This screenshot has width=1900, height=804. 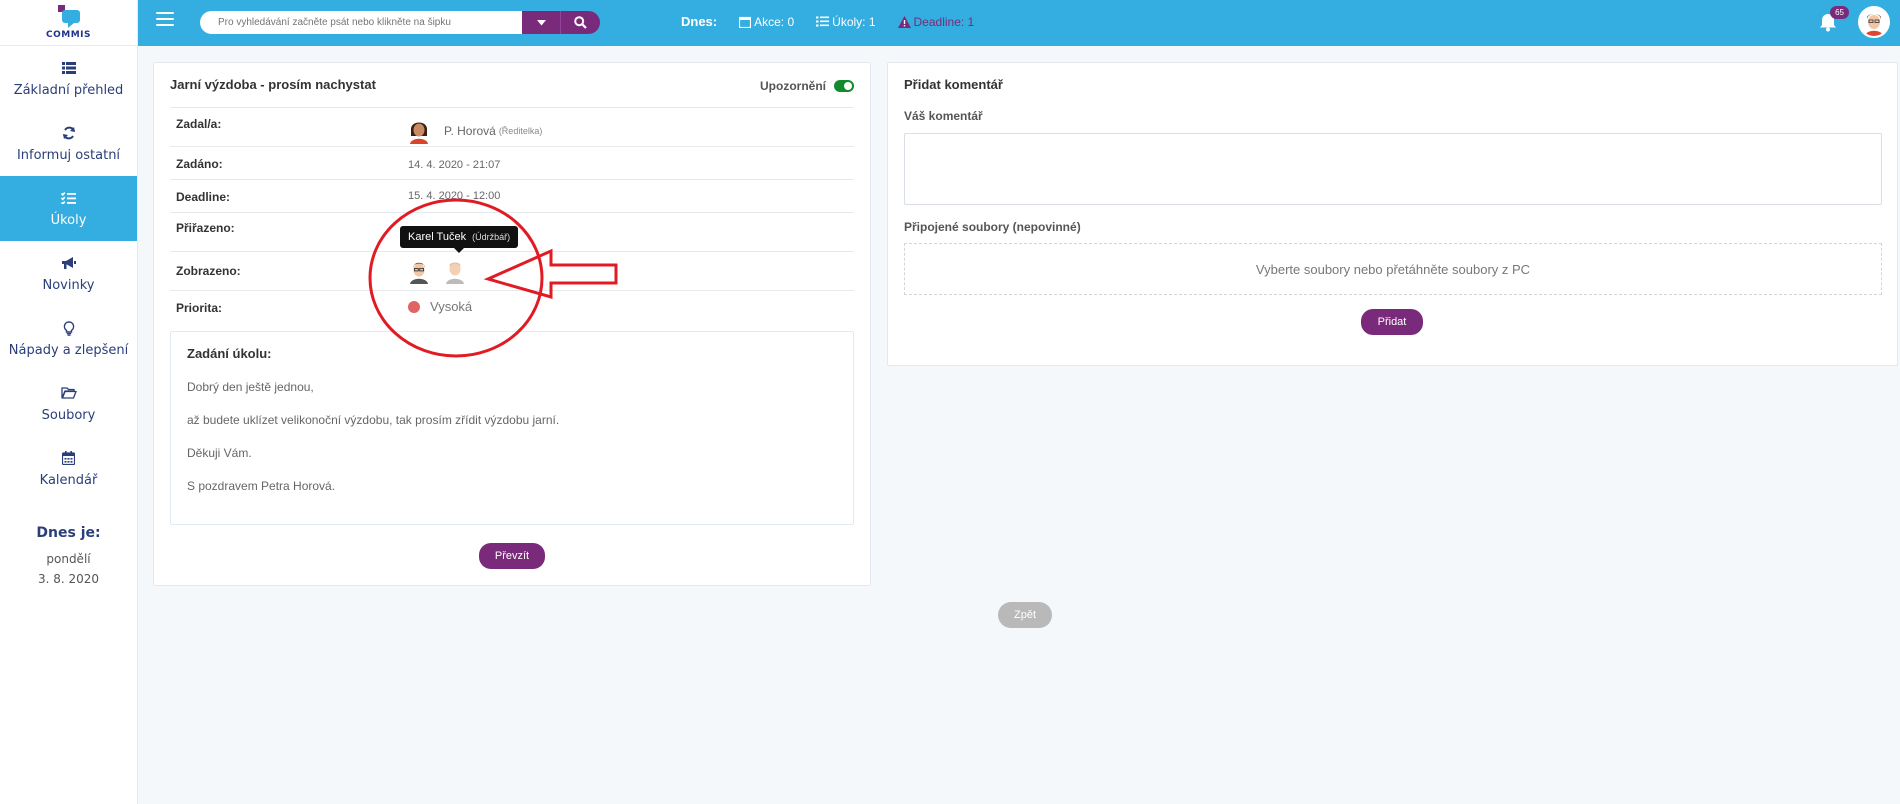 I want to click on description-line: Dobrý den ještě jednou,, so click(x=250, y=387).